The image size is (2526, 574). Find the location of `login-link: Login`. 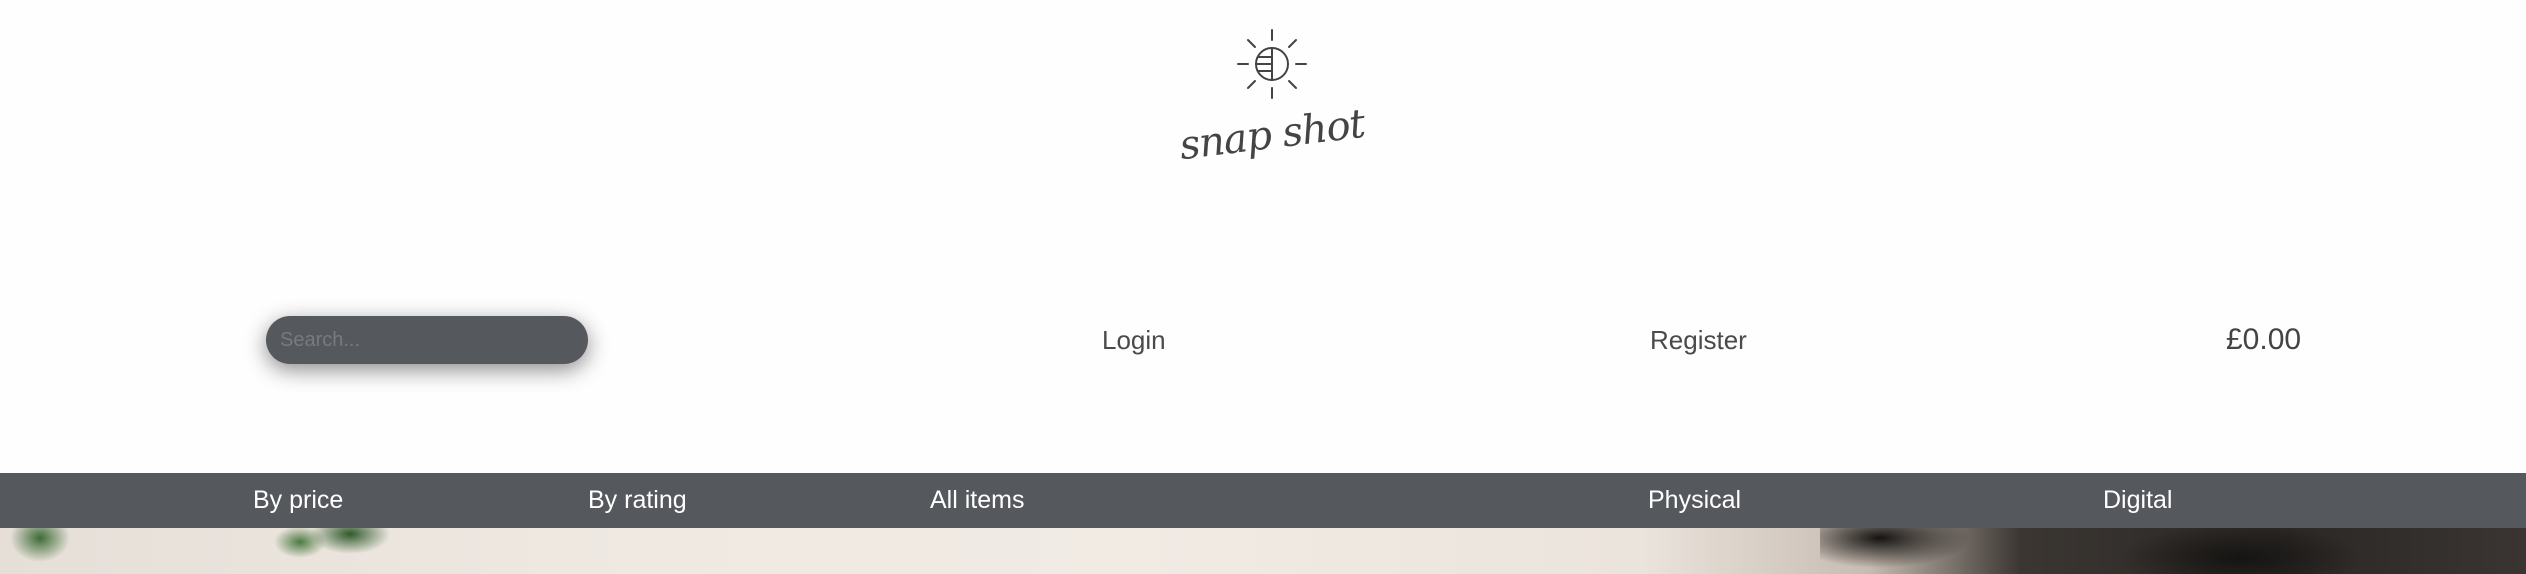

login-link: Login is located at coordinates (1134, 340).